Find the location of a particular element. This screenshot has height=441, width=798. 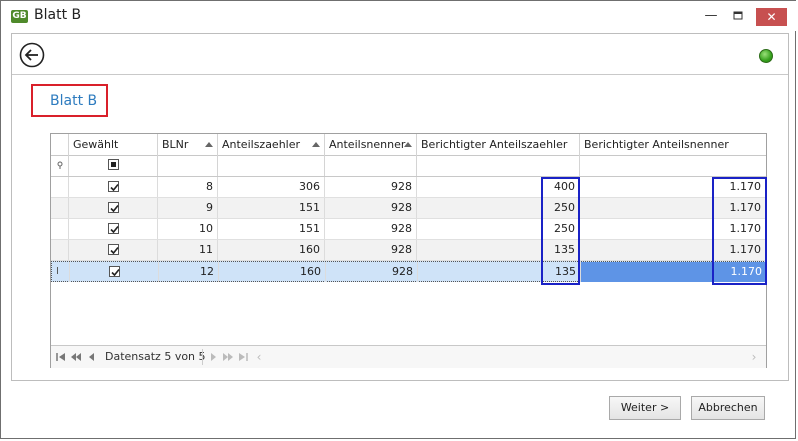

page-title-frame: Blatt B is located at coordinates (69, 100).